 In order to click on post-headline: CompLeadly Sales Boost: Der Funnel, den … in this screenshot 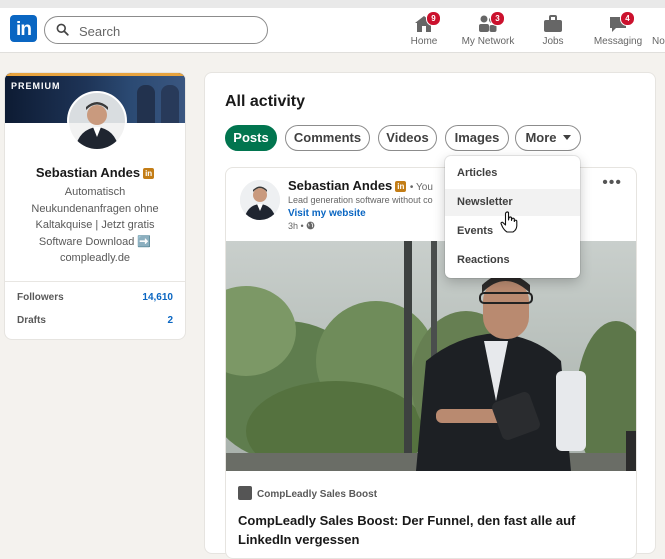, I will do `click(428, 530)`.